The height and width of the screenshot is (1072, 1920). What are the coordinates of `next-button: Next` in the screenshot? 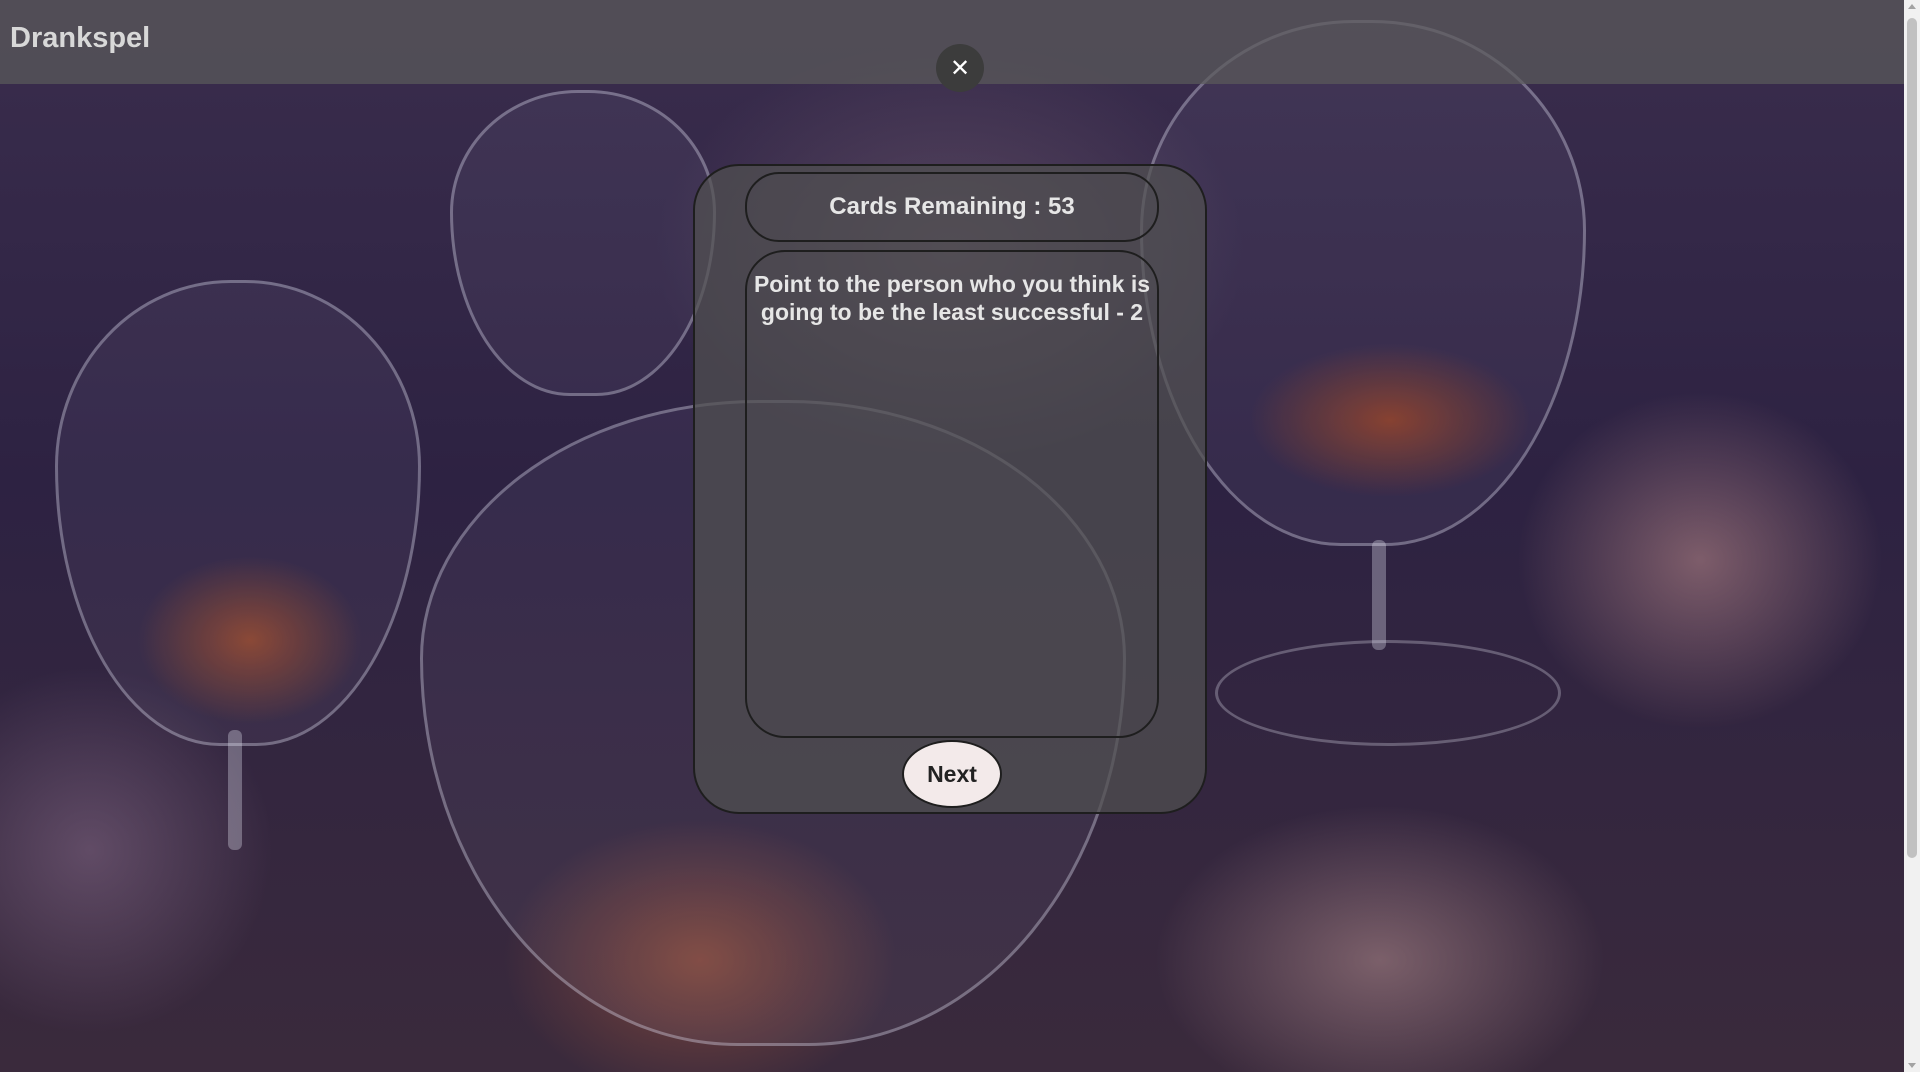 It's located at (952, 774).